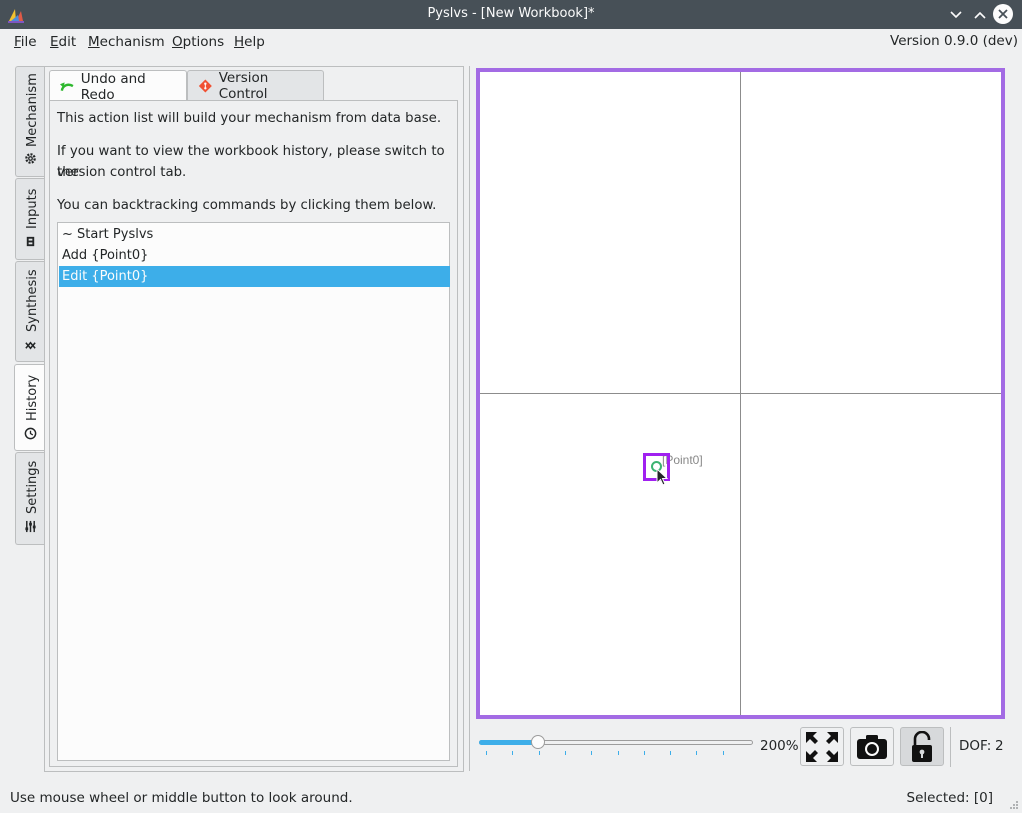 Image resolution: width=1022 pixels, height=813 pixels. I want to click on dof-value: 2, so click(999, 746).